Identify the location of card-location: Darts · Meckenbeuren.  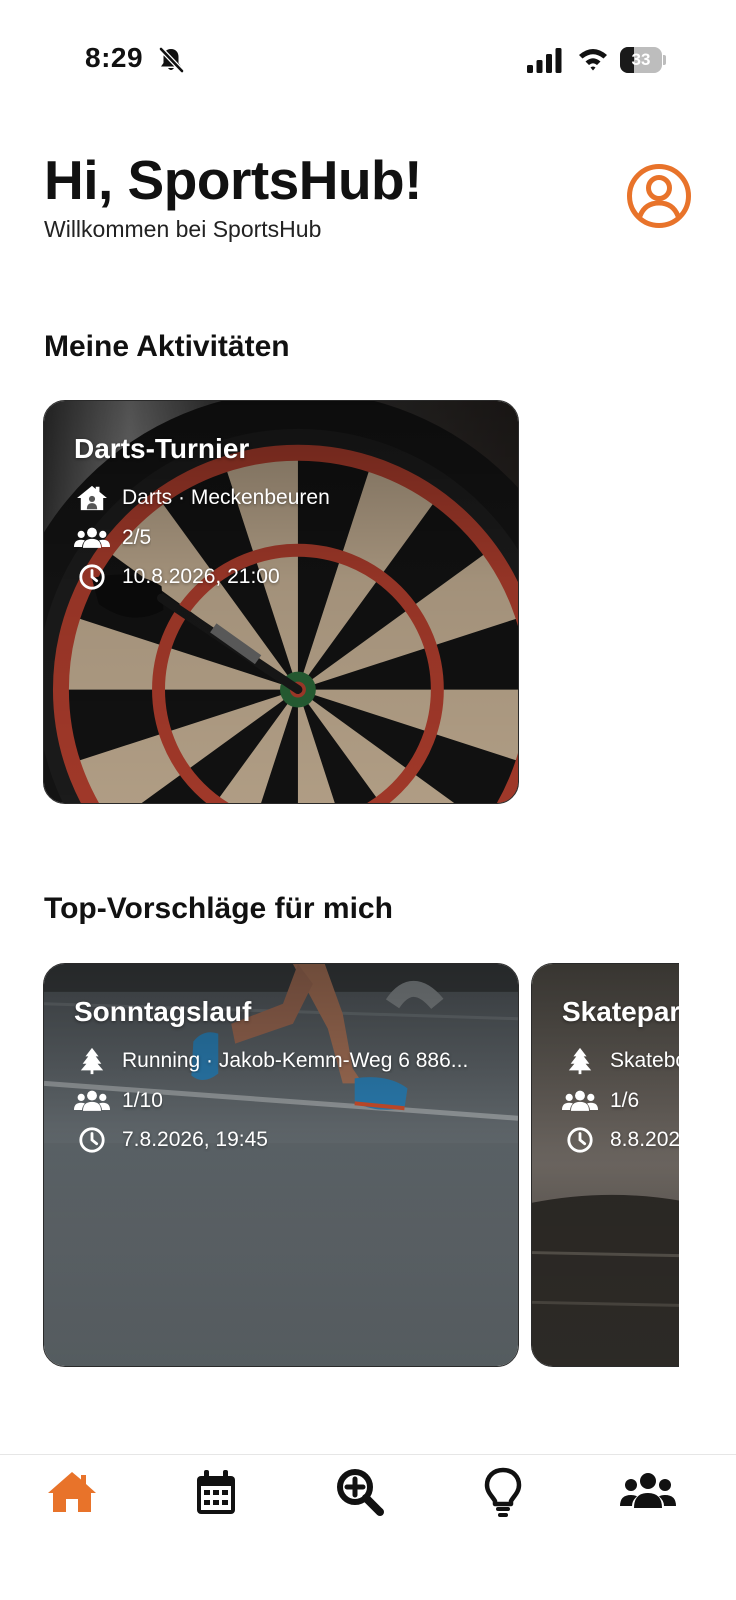
(294, 498).